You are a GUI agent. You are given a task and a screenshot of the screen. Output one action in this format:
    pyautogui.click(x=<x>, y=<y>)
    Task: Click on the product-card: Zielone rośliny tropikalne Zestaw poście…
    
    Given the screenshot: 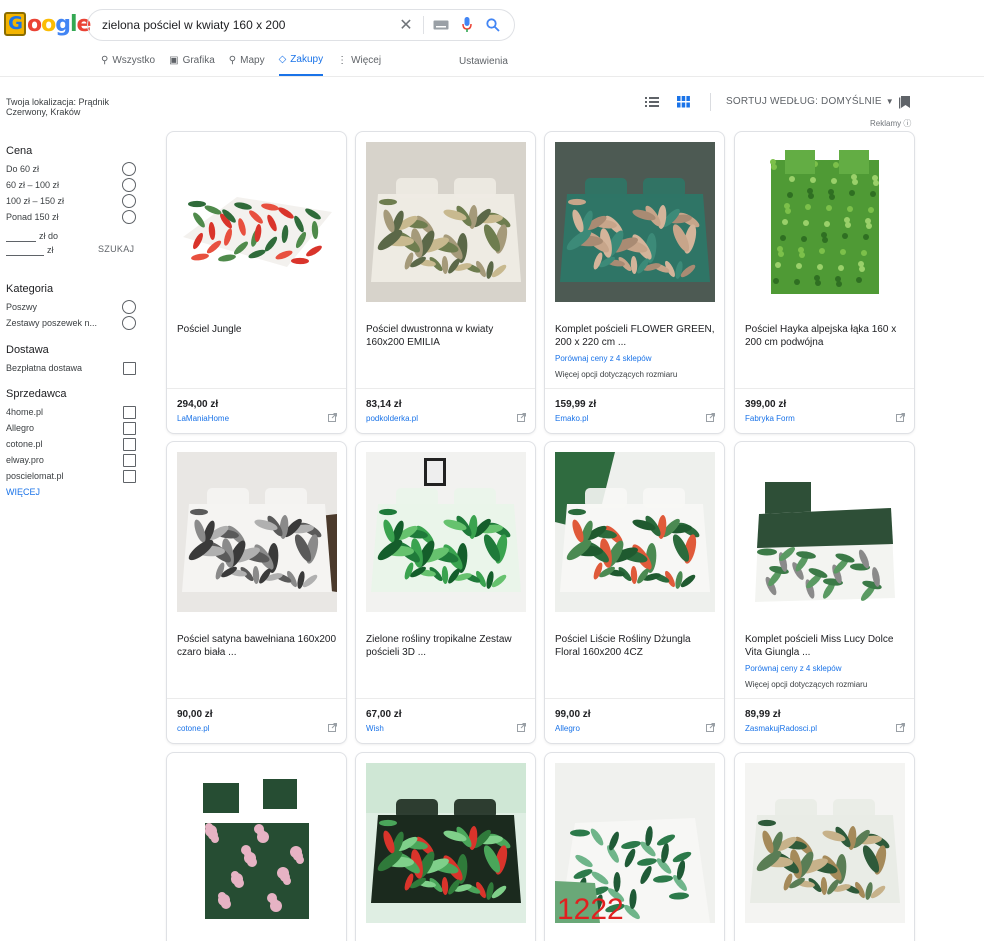 What is the action you would take?
    pyautogui.click(x=445, y=592)
    